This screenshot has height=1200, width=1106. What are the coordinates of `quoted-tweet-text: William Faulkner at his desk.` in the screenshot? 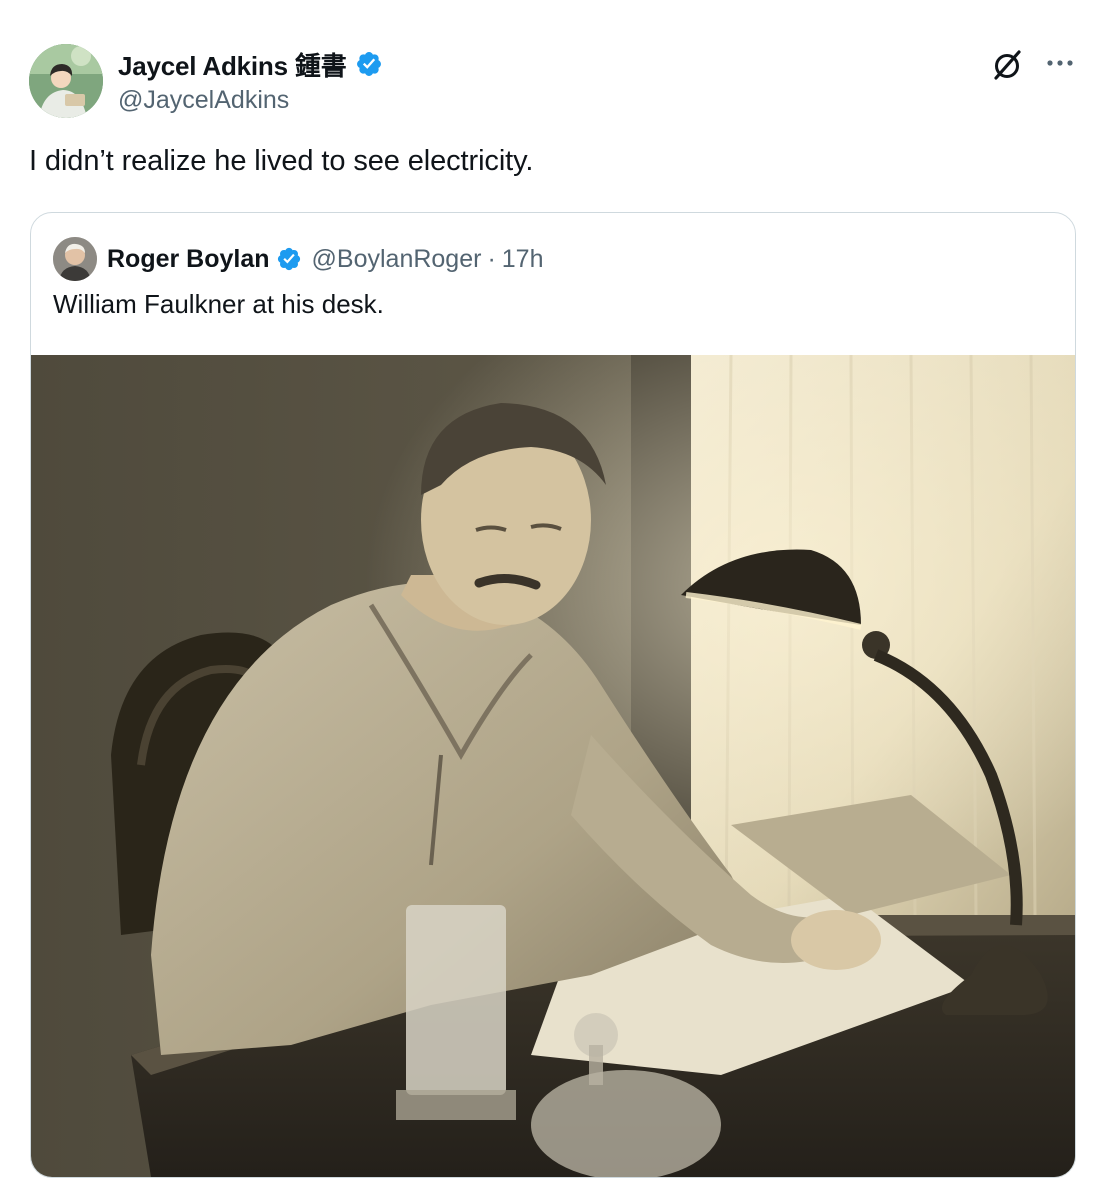 It's located at (218, 304).